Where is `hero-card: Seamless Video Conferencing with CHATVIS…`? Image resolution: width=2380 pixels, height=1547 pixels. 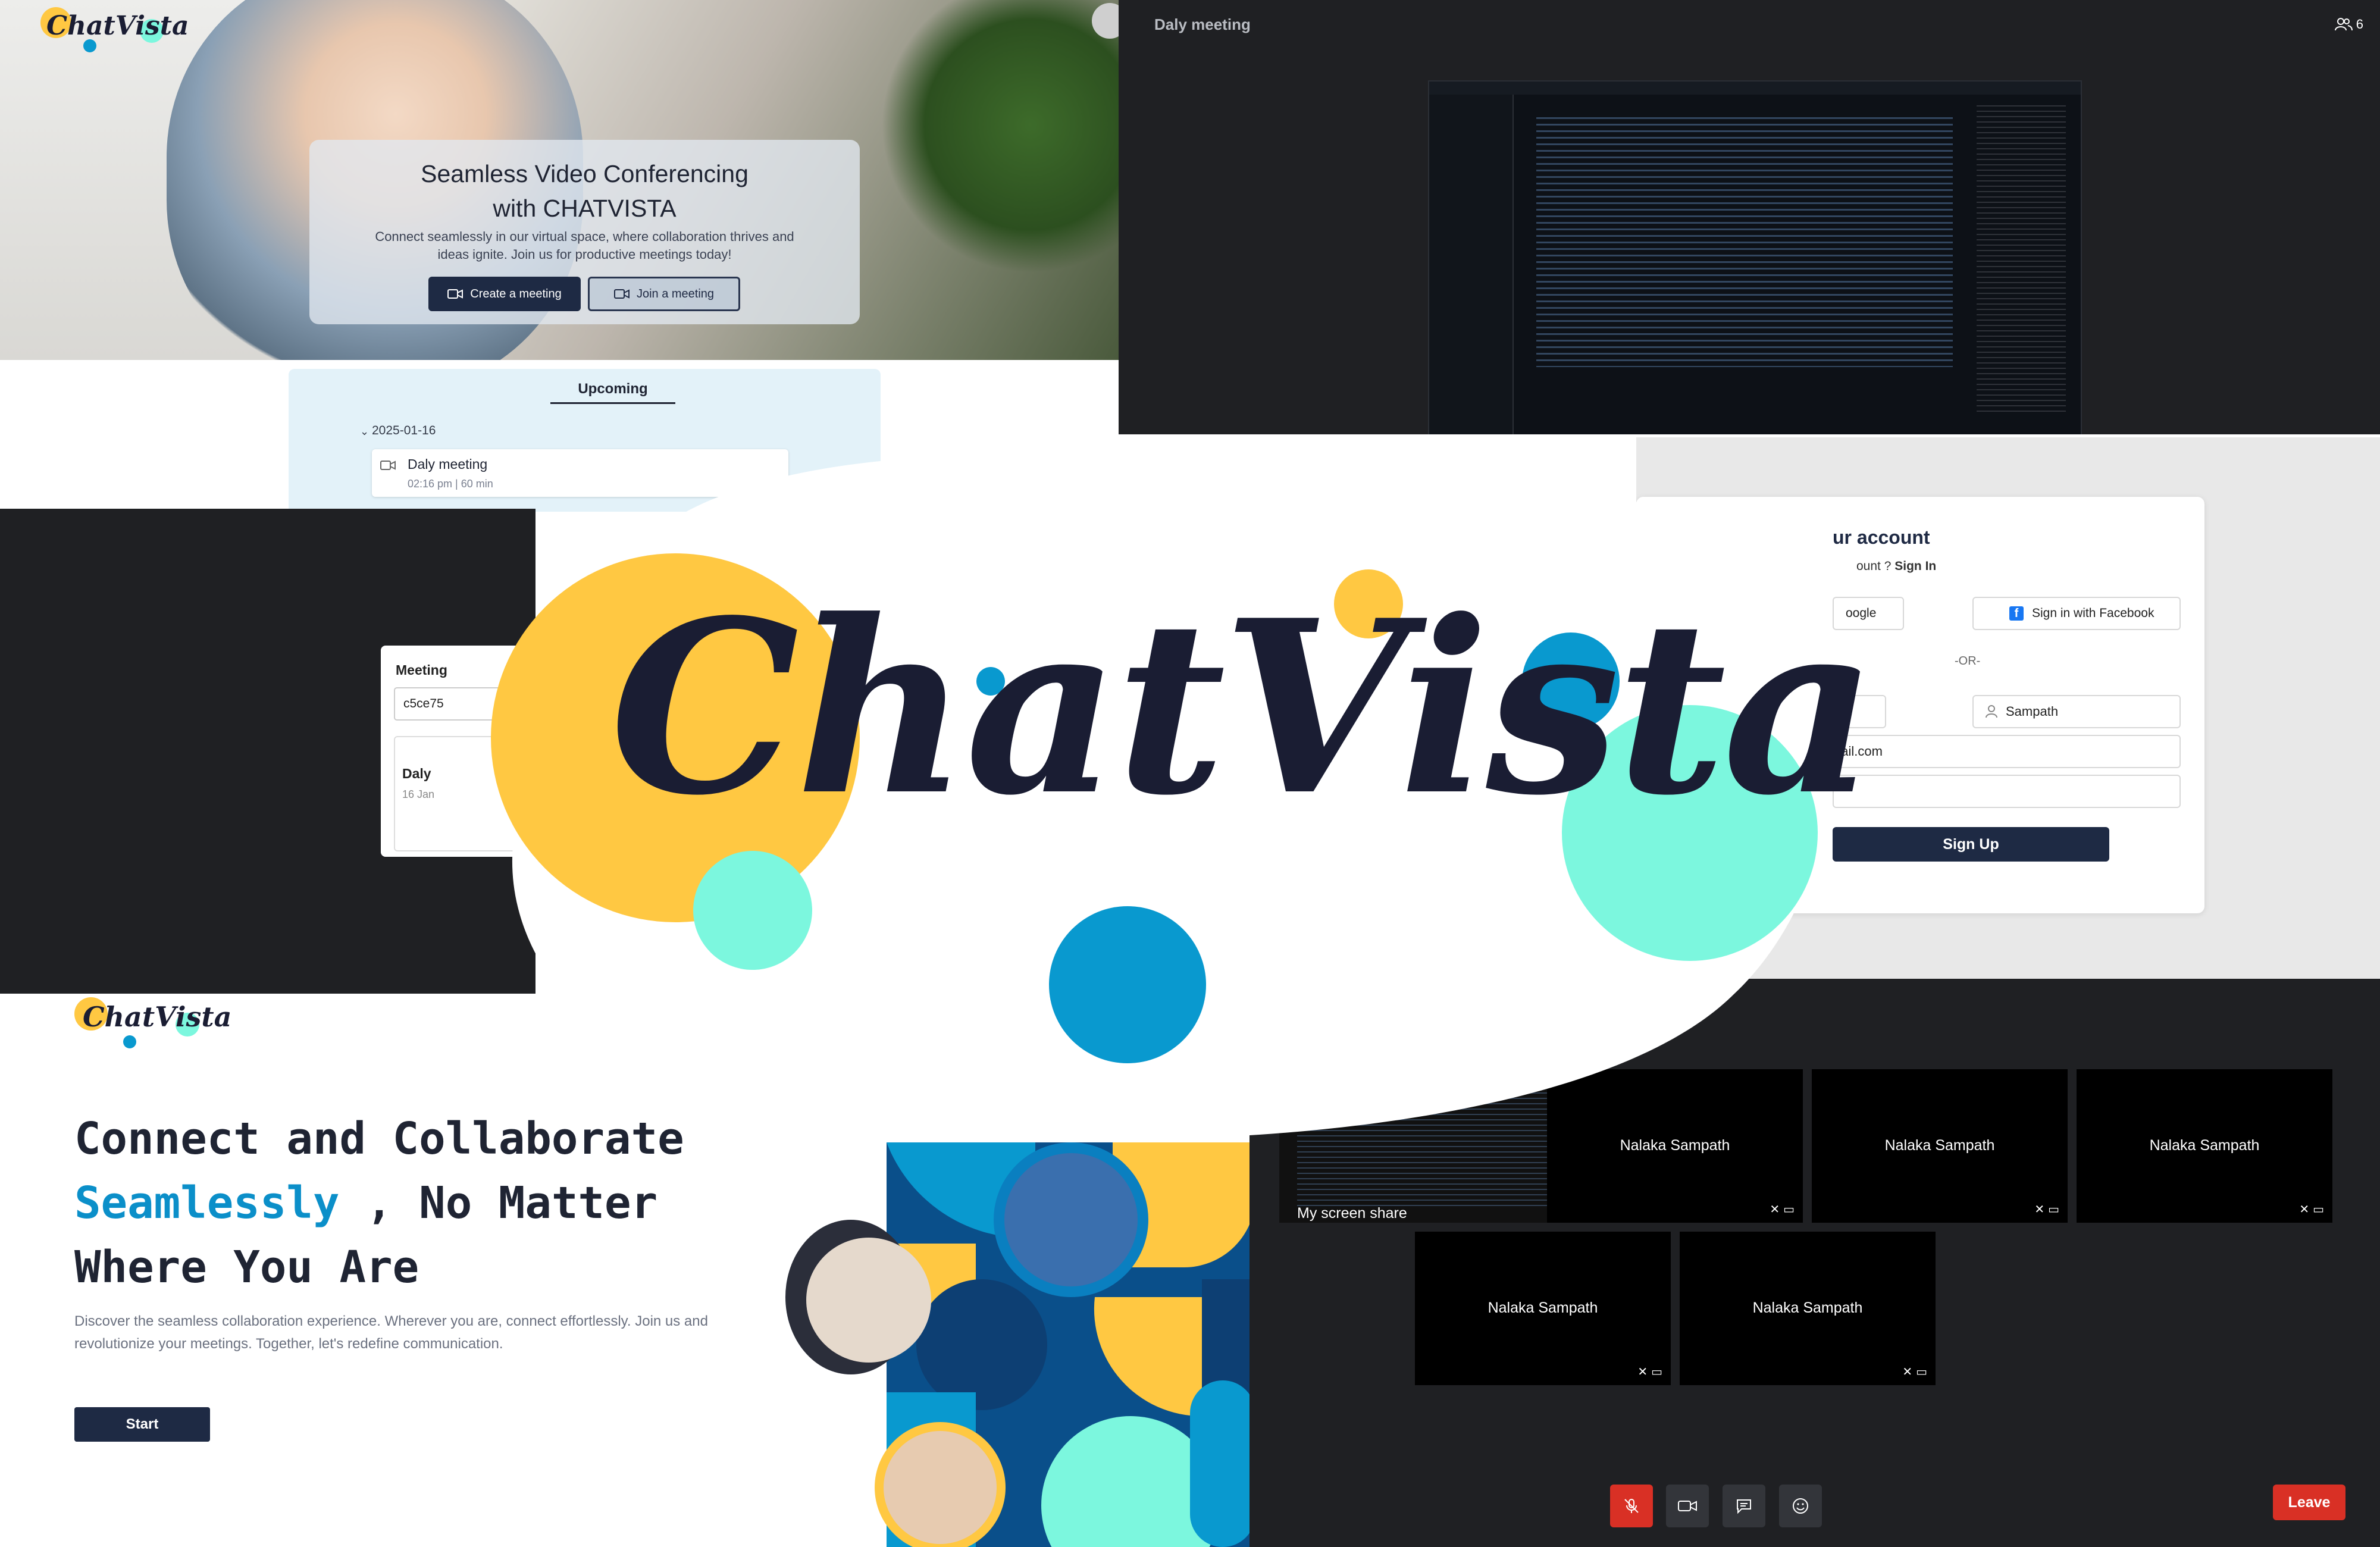 hero-card: Seamless Video Conferencing with CHATVIS… is located at coordinates (584, 232).